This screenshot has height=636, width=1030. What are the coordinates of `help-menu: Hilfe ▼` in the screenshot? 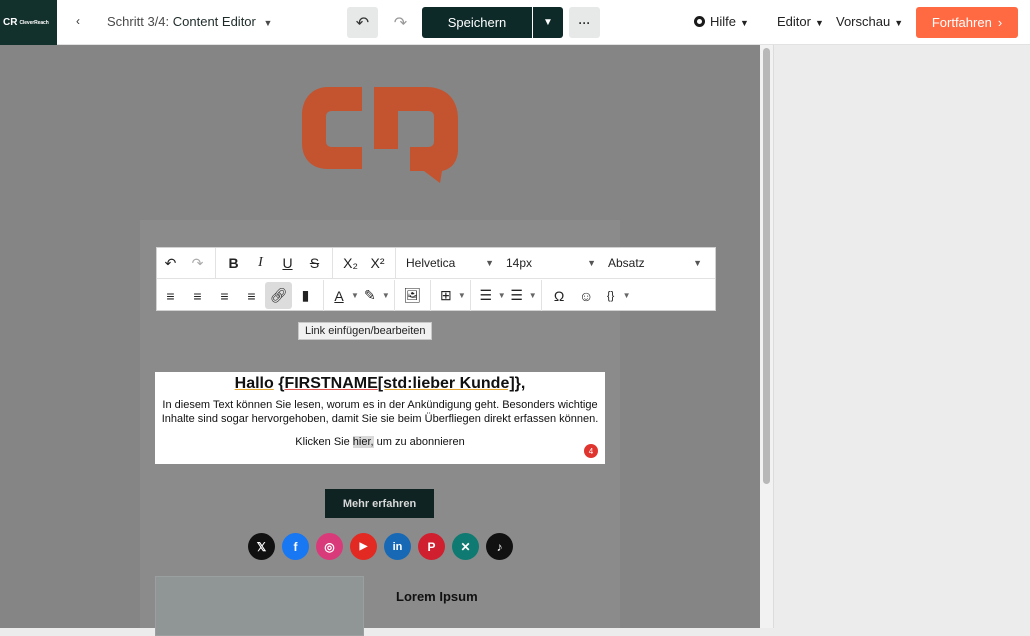 It's located at (721, 21).